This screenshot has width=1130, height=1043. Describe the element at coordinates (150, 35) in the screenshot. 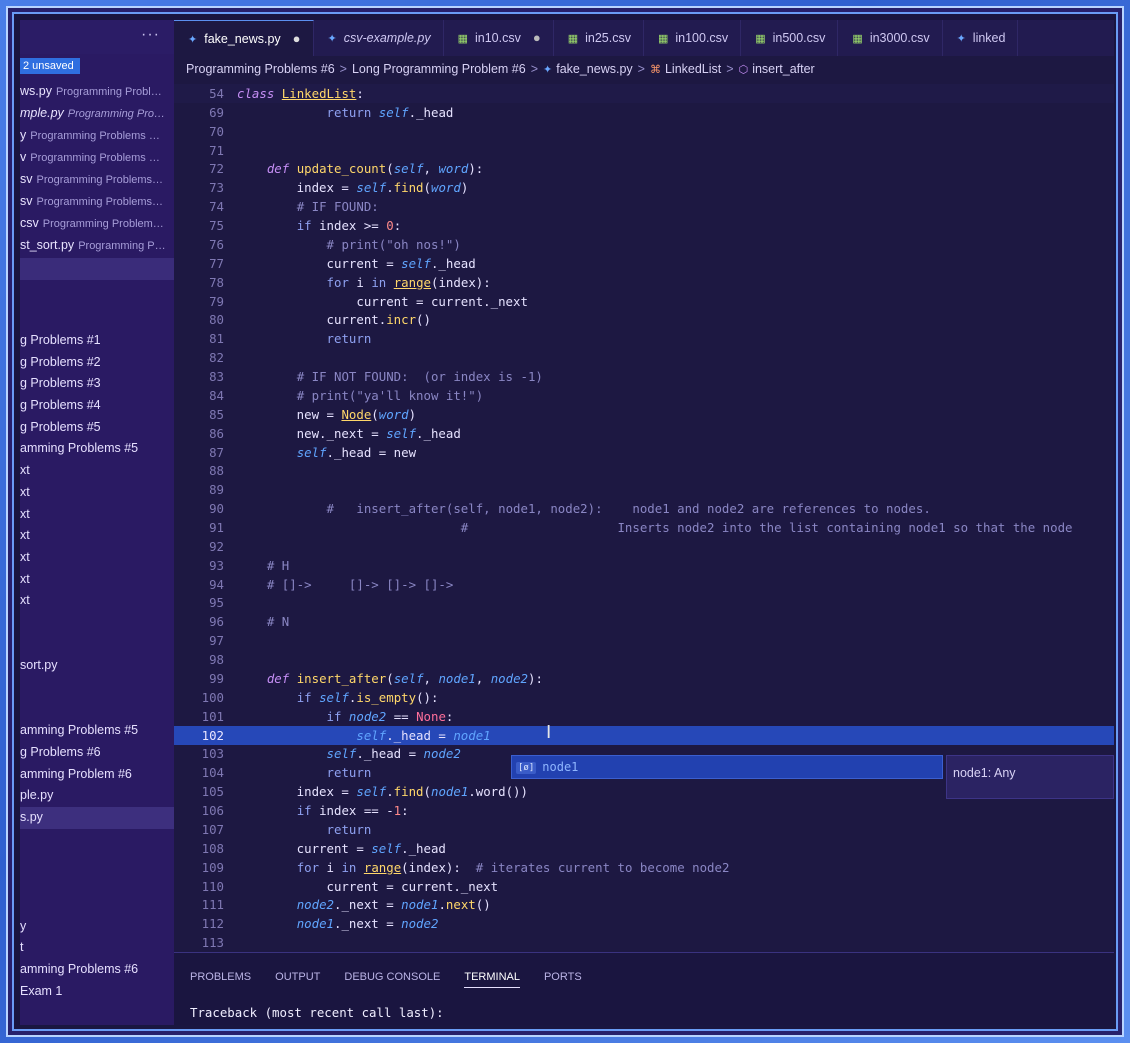

I see `more-actions-icon: ···` at that location.